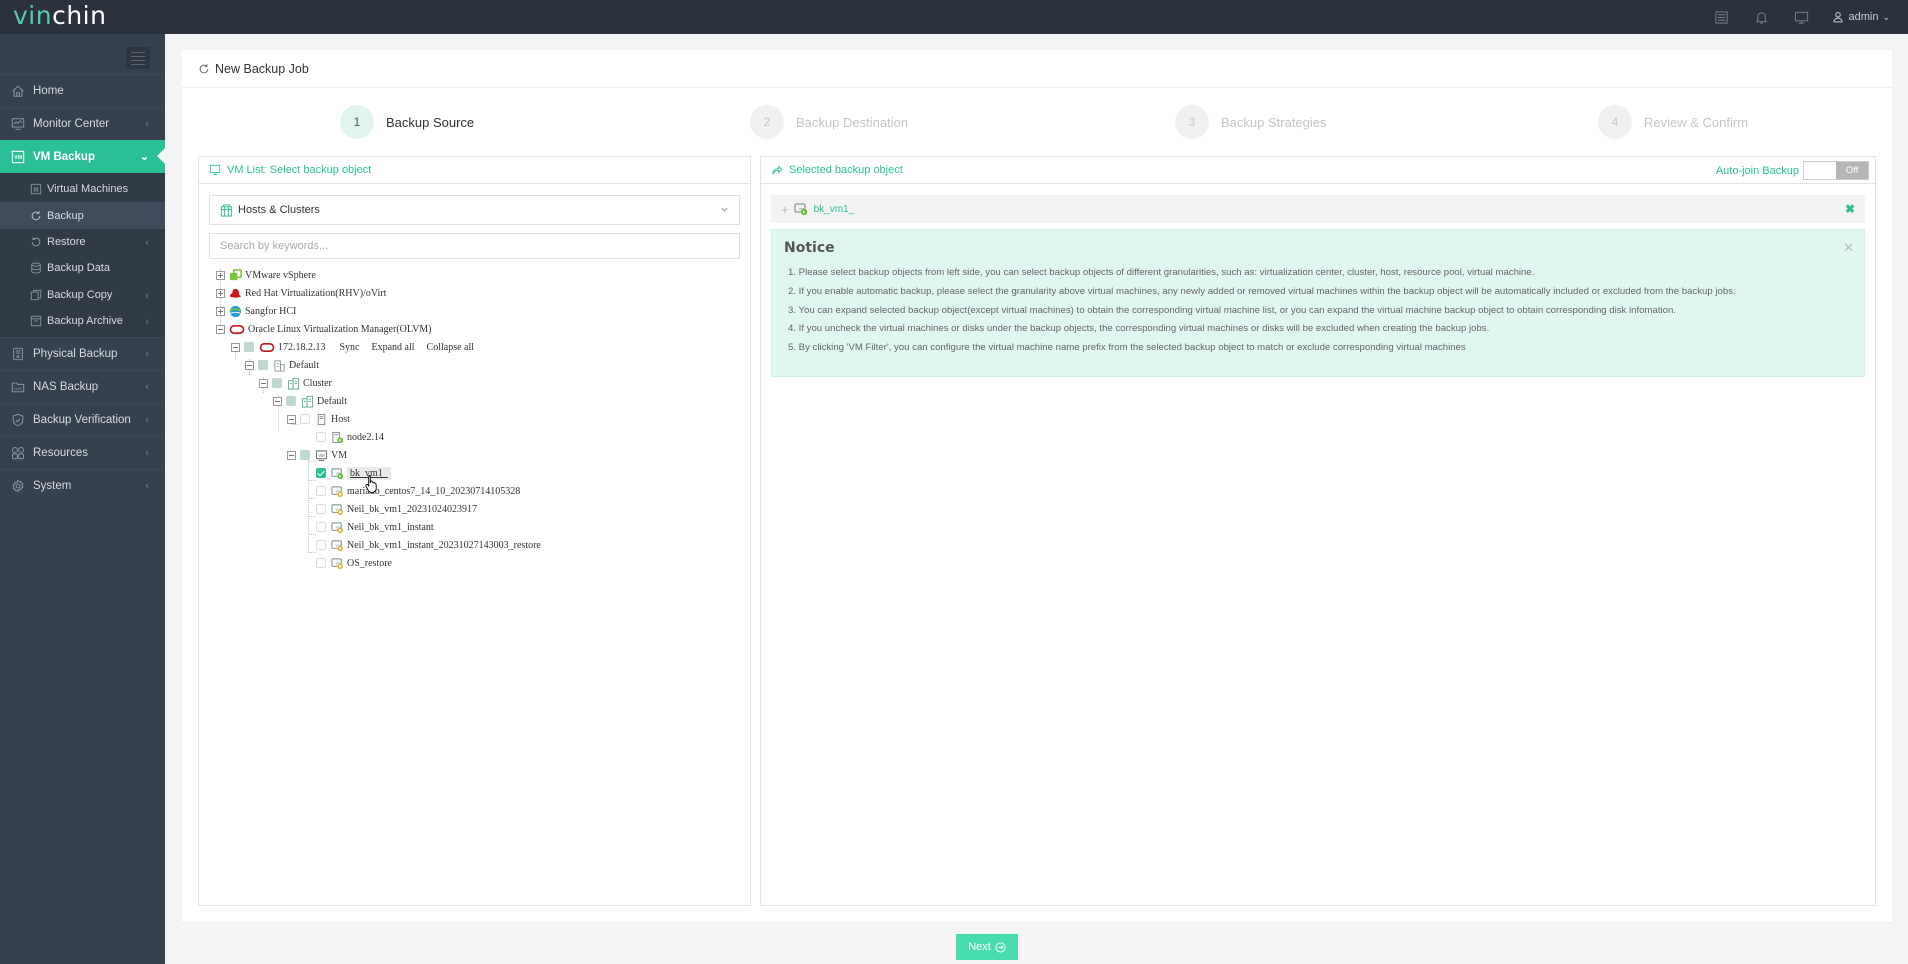  I want to click on step-review-confirm: 4 Review & Confirm, so click(1673, 122).